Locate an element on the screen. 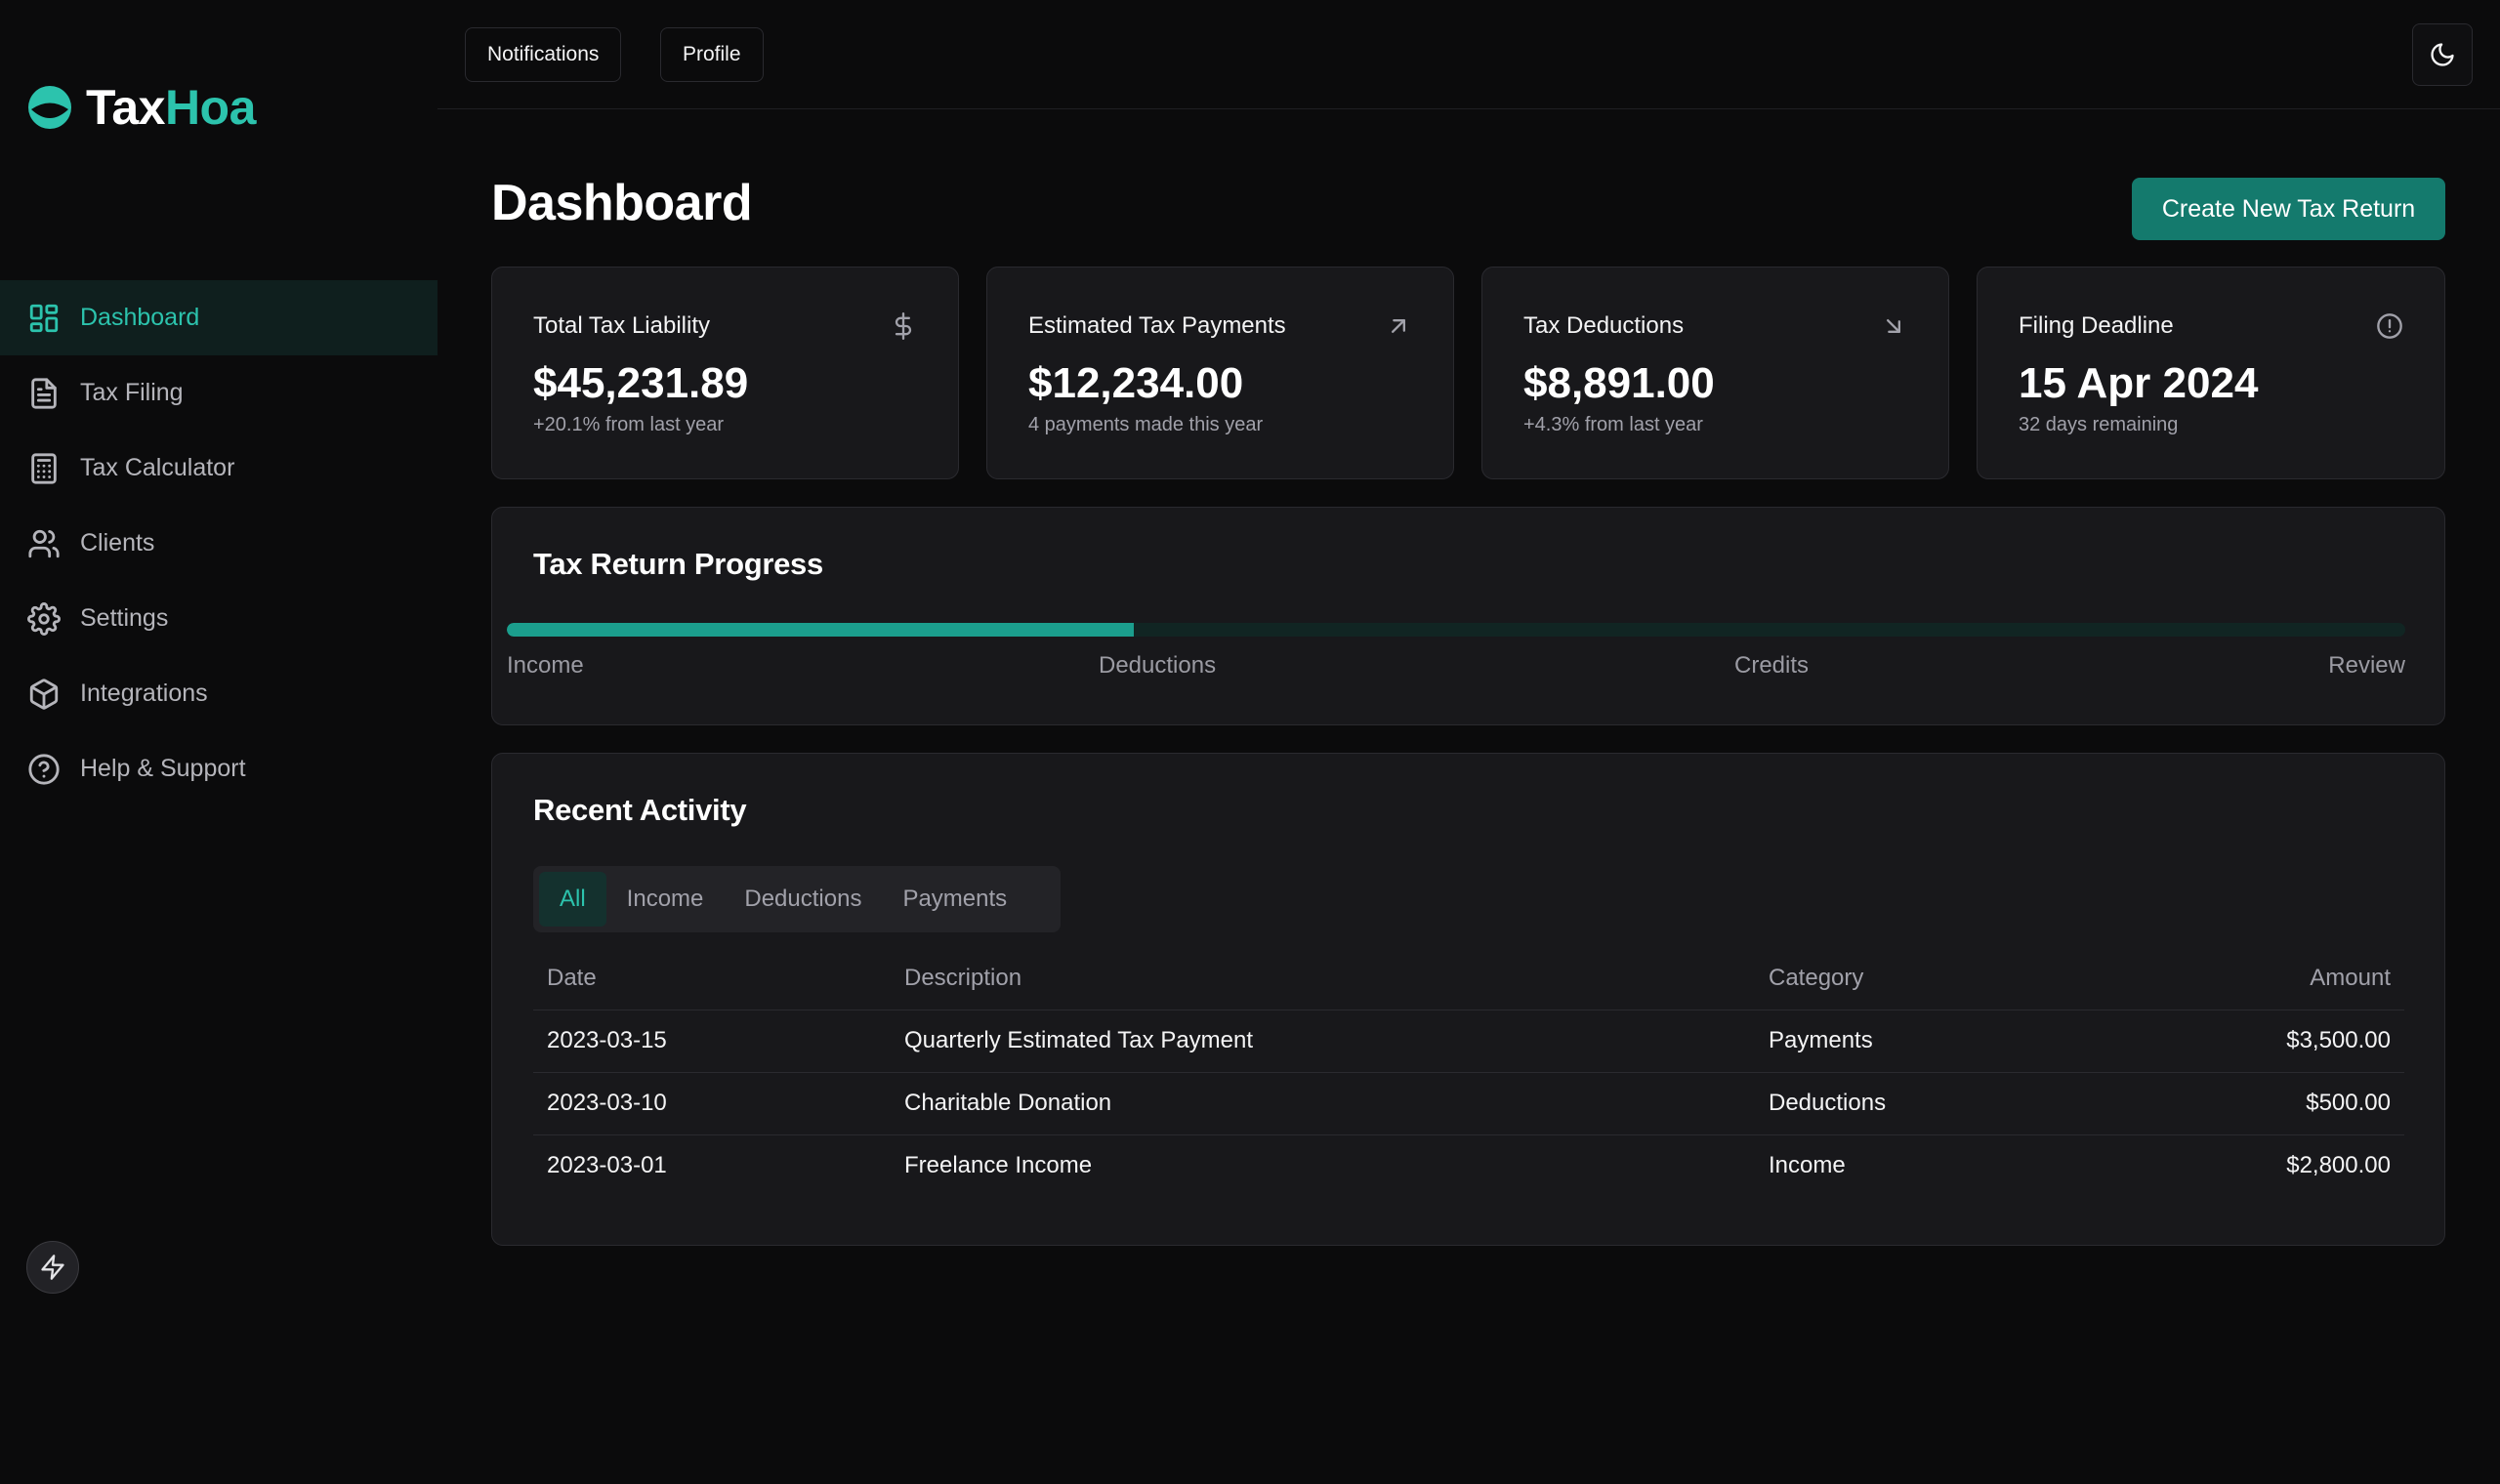 This screenshot has width=2500, height=1484. sidebar-item-help-support: Help & Support is located at coordinates (219, 769).